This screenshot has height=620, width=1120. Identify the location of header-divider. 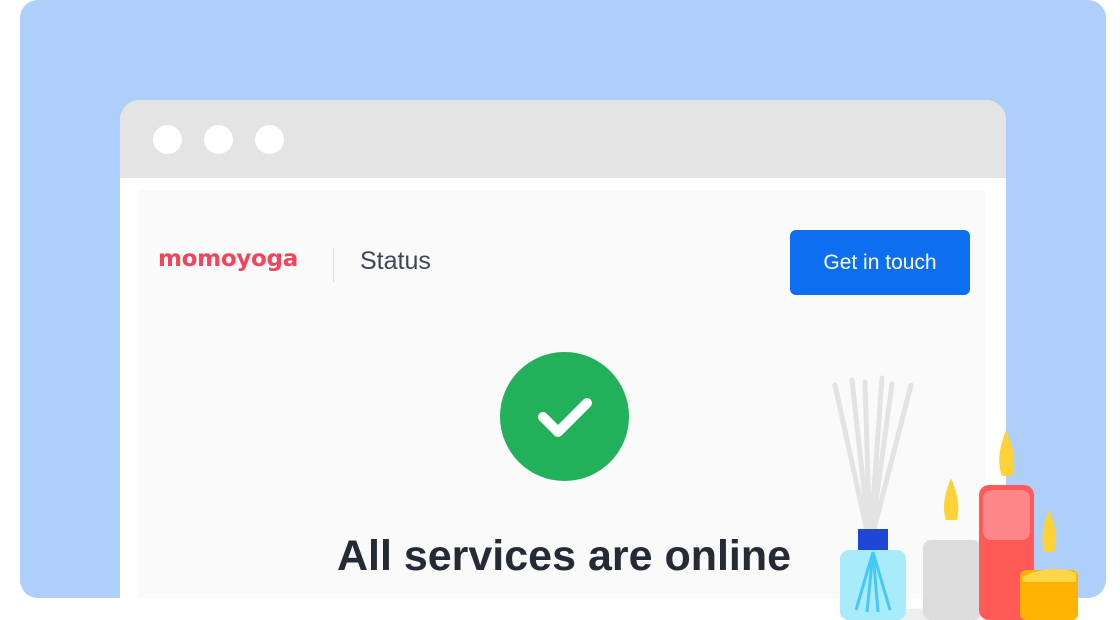
(333, 265).